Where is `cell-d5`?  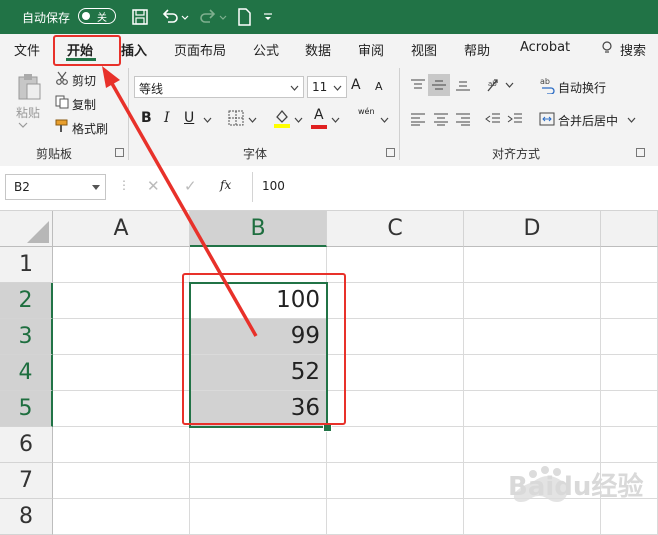
cell-d5 is located at coordinates (532, 409).